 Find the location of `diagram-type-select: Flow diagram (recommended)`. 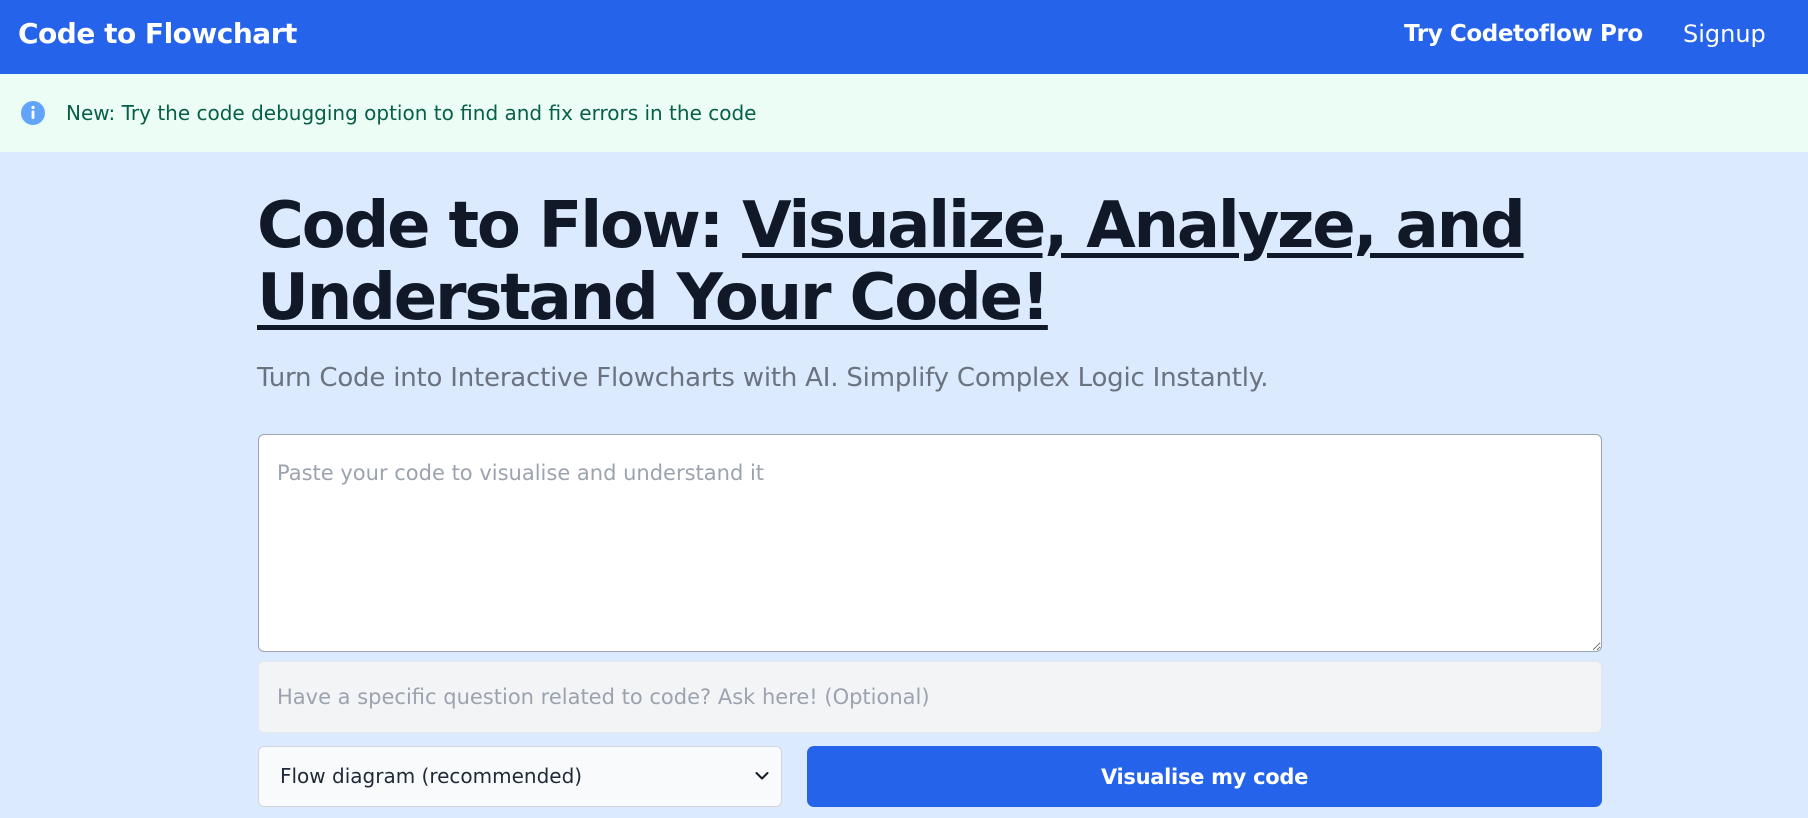

diagram-type-select: Flow diagram (recommended) is located at coordinates (520, 776).